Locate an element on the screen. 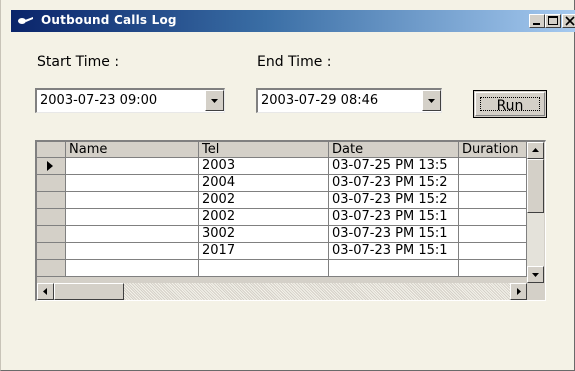  start-time-value: 2003-07-23 09:00 is located at coordinates (99, 100).